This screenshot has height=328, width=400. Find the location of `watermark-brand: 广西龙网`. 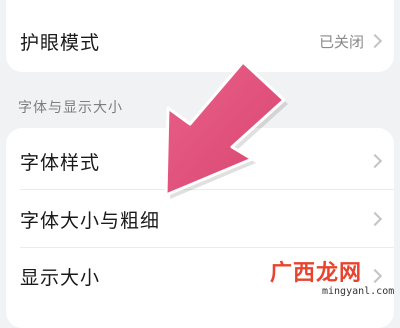

watermark-brand: 广西龙网 is located at coordinates (316, 273).